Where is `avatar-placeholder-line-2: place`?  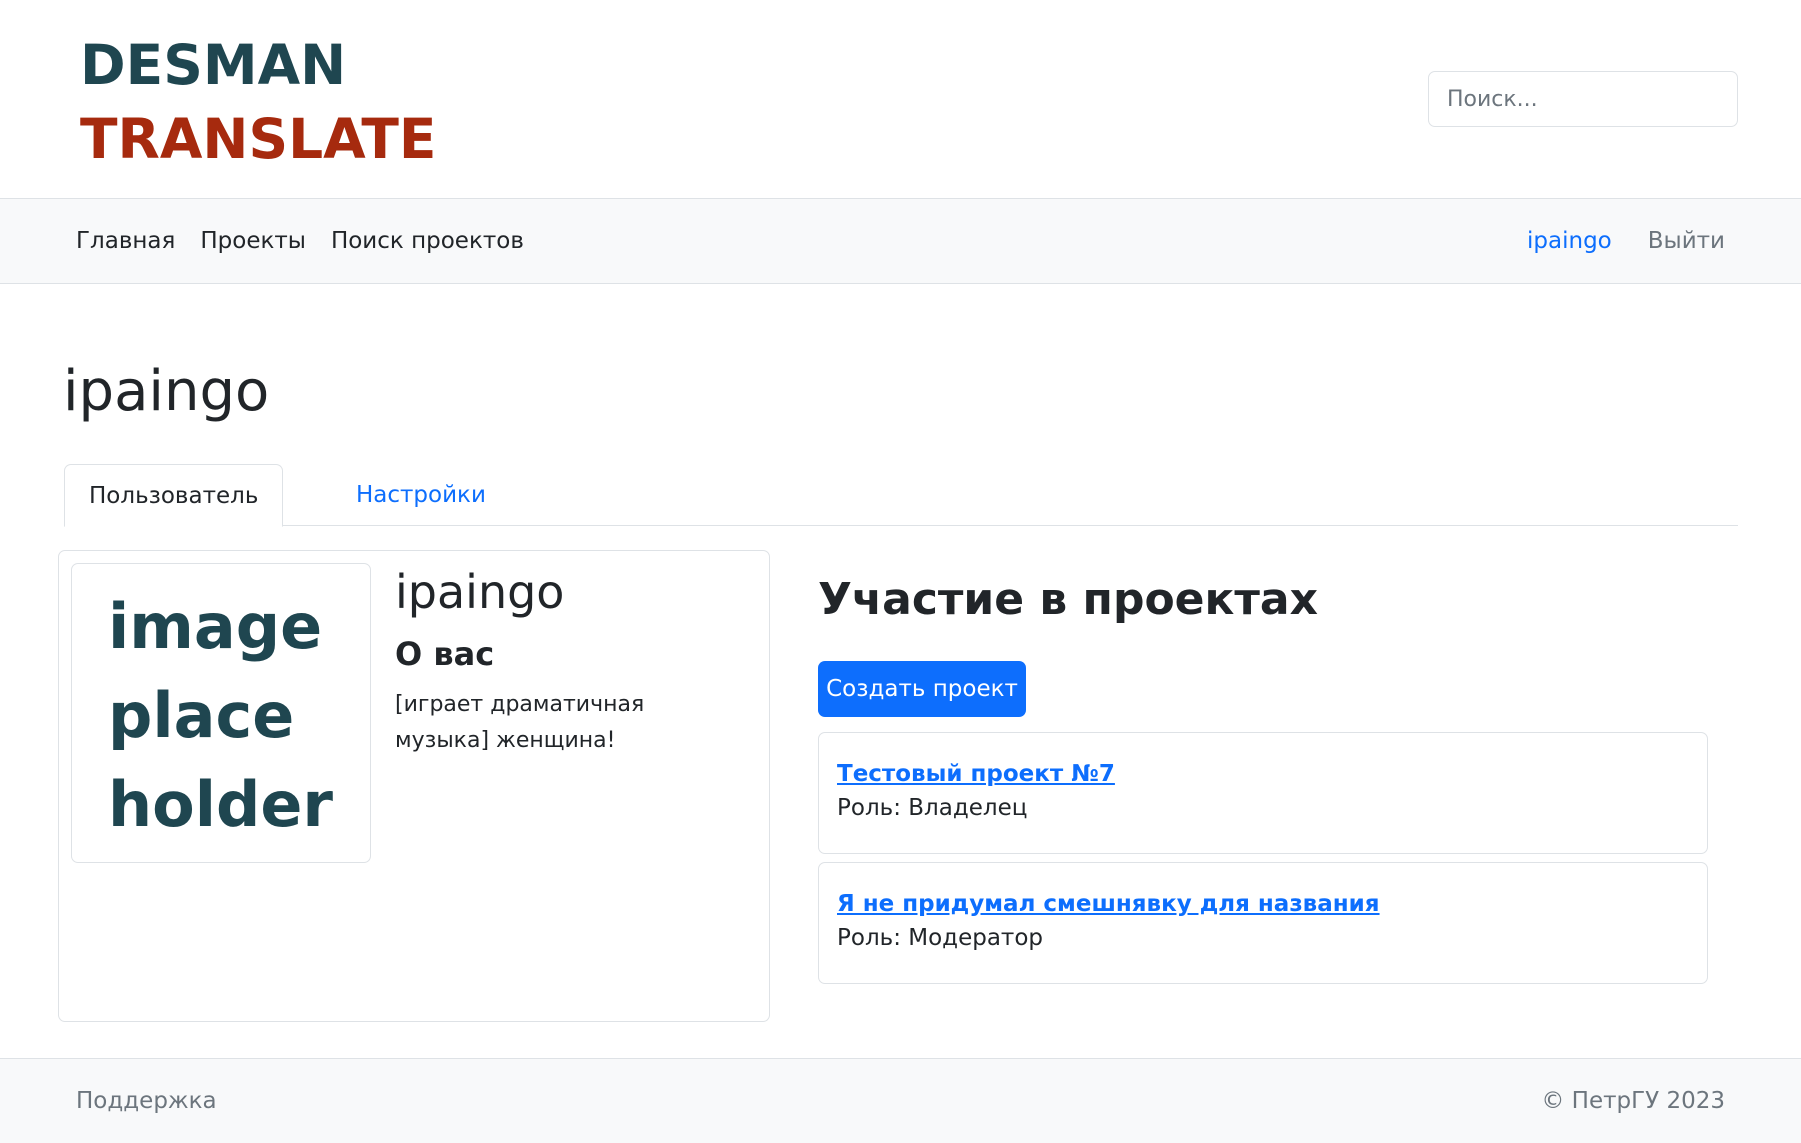 avatar-placeholder-line-2: place is located at coordinates (201, 715).